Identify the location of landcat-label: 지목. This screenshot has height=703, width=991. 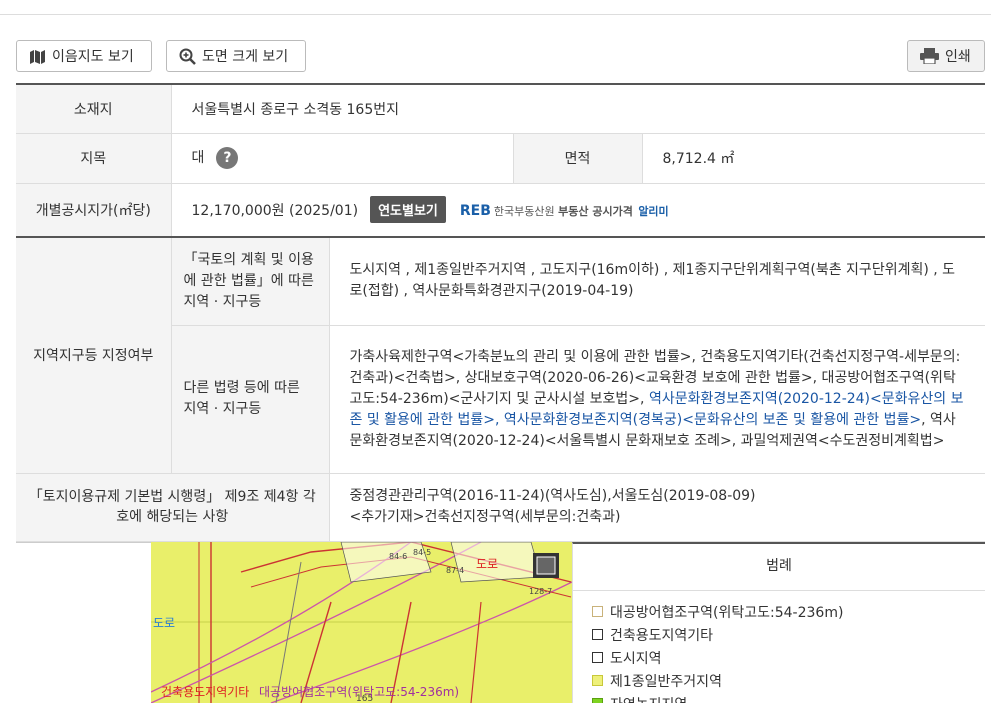
(93, 158).